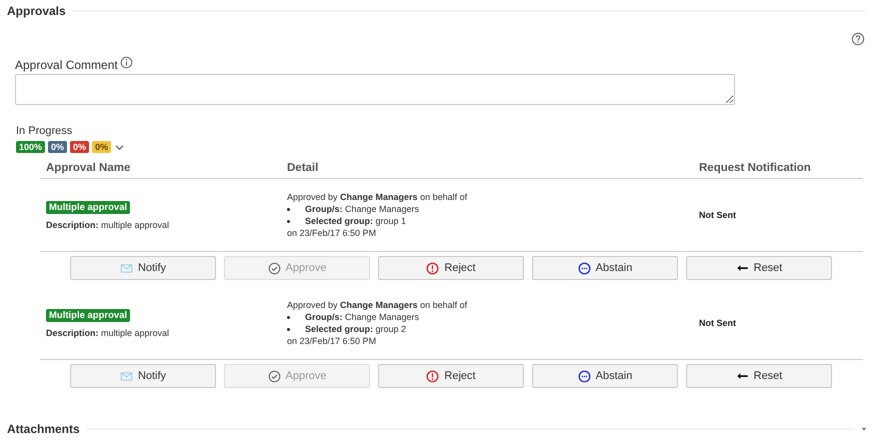 This screenshot has height=440, width=879. I want to click on section-title: Approvals, so click(36, 11).